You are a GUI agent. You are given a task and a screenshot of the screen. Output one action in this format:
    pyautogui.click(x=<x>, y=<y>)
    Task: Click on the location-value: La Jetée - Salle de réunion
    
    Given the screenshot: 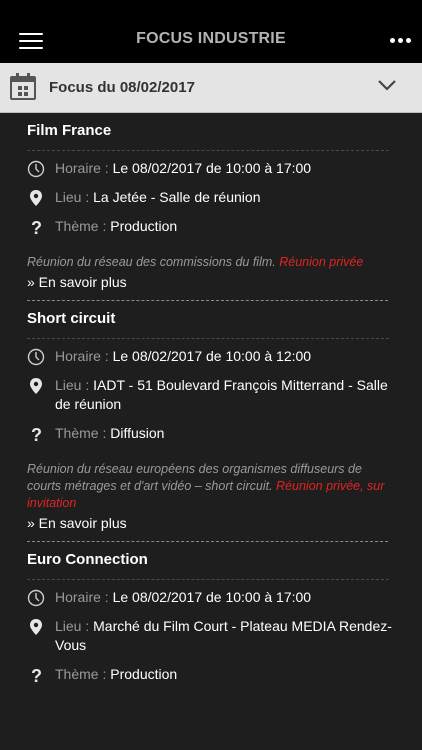 What is the action you would take?
    pyautogui.click(x=177, y=197)
    